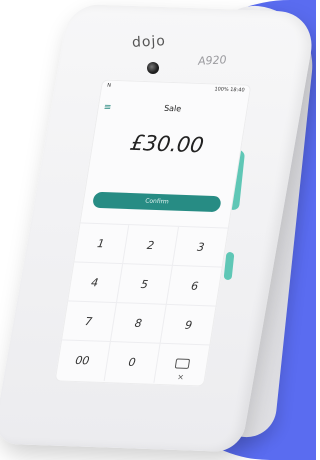 The height and width of the screenshot is (460, 320). I want to click on model-label: A920, so click(212, 60).